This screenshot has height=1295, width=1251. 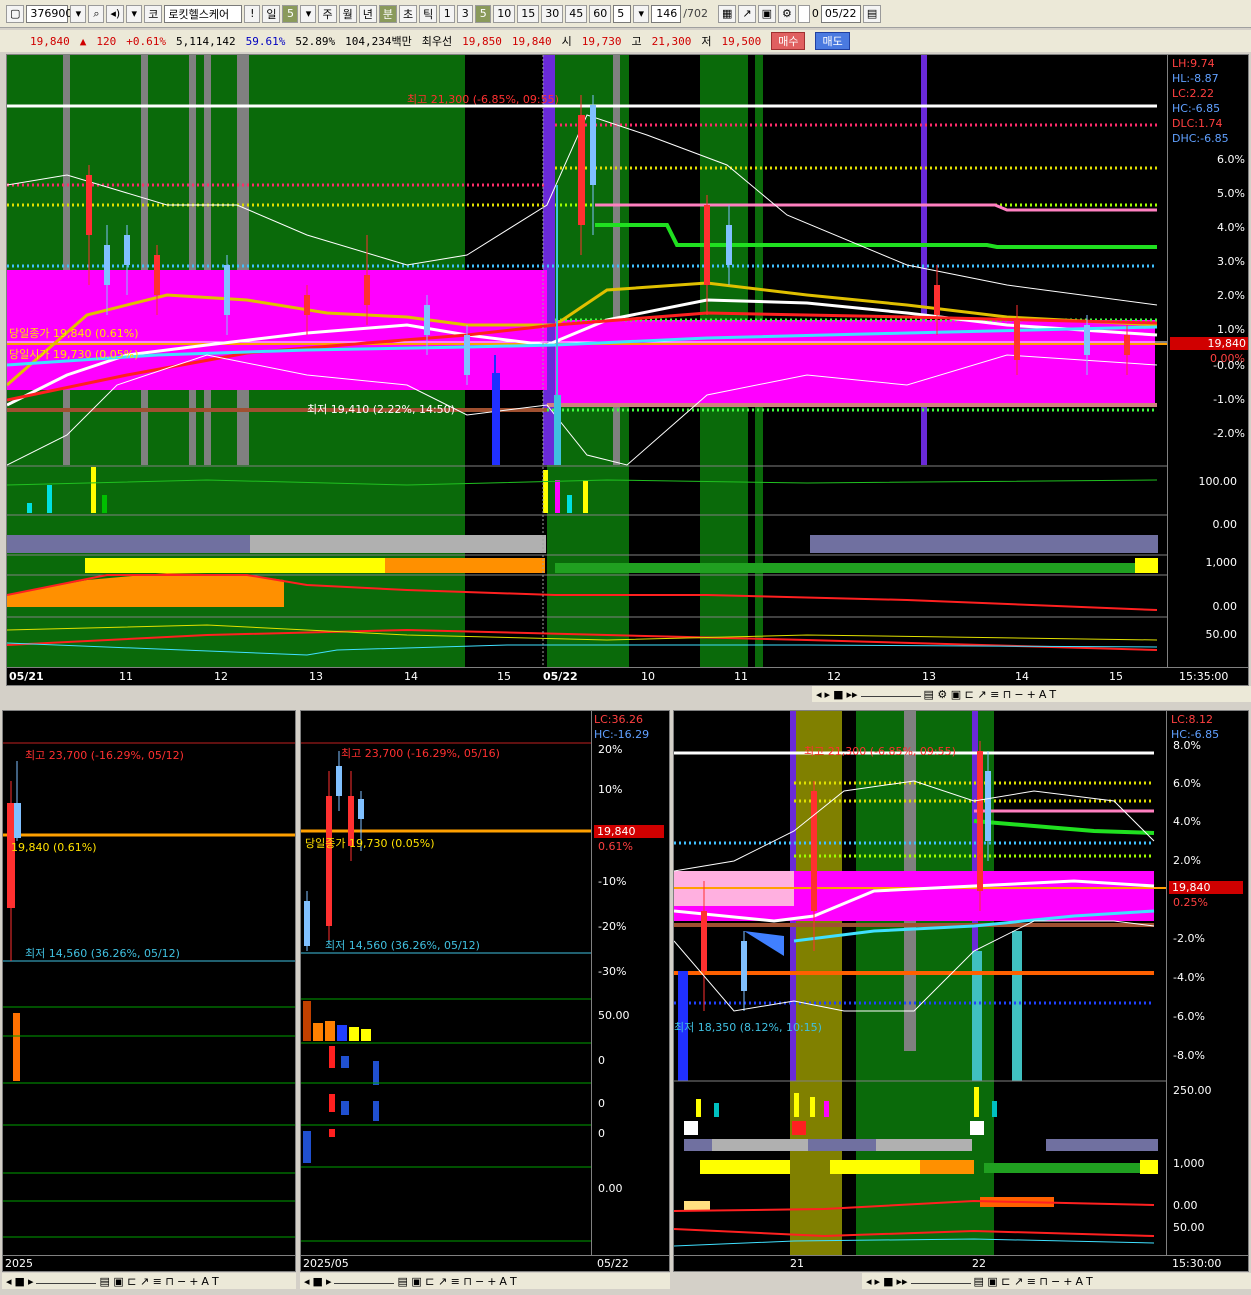 What do you see at coordinates (1231, 261) in the screenshot?
I see `y-tick: 3.0%` at bounding box center [1231, 261].